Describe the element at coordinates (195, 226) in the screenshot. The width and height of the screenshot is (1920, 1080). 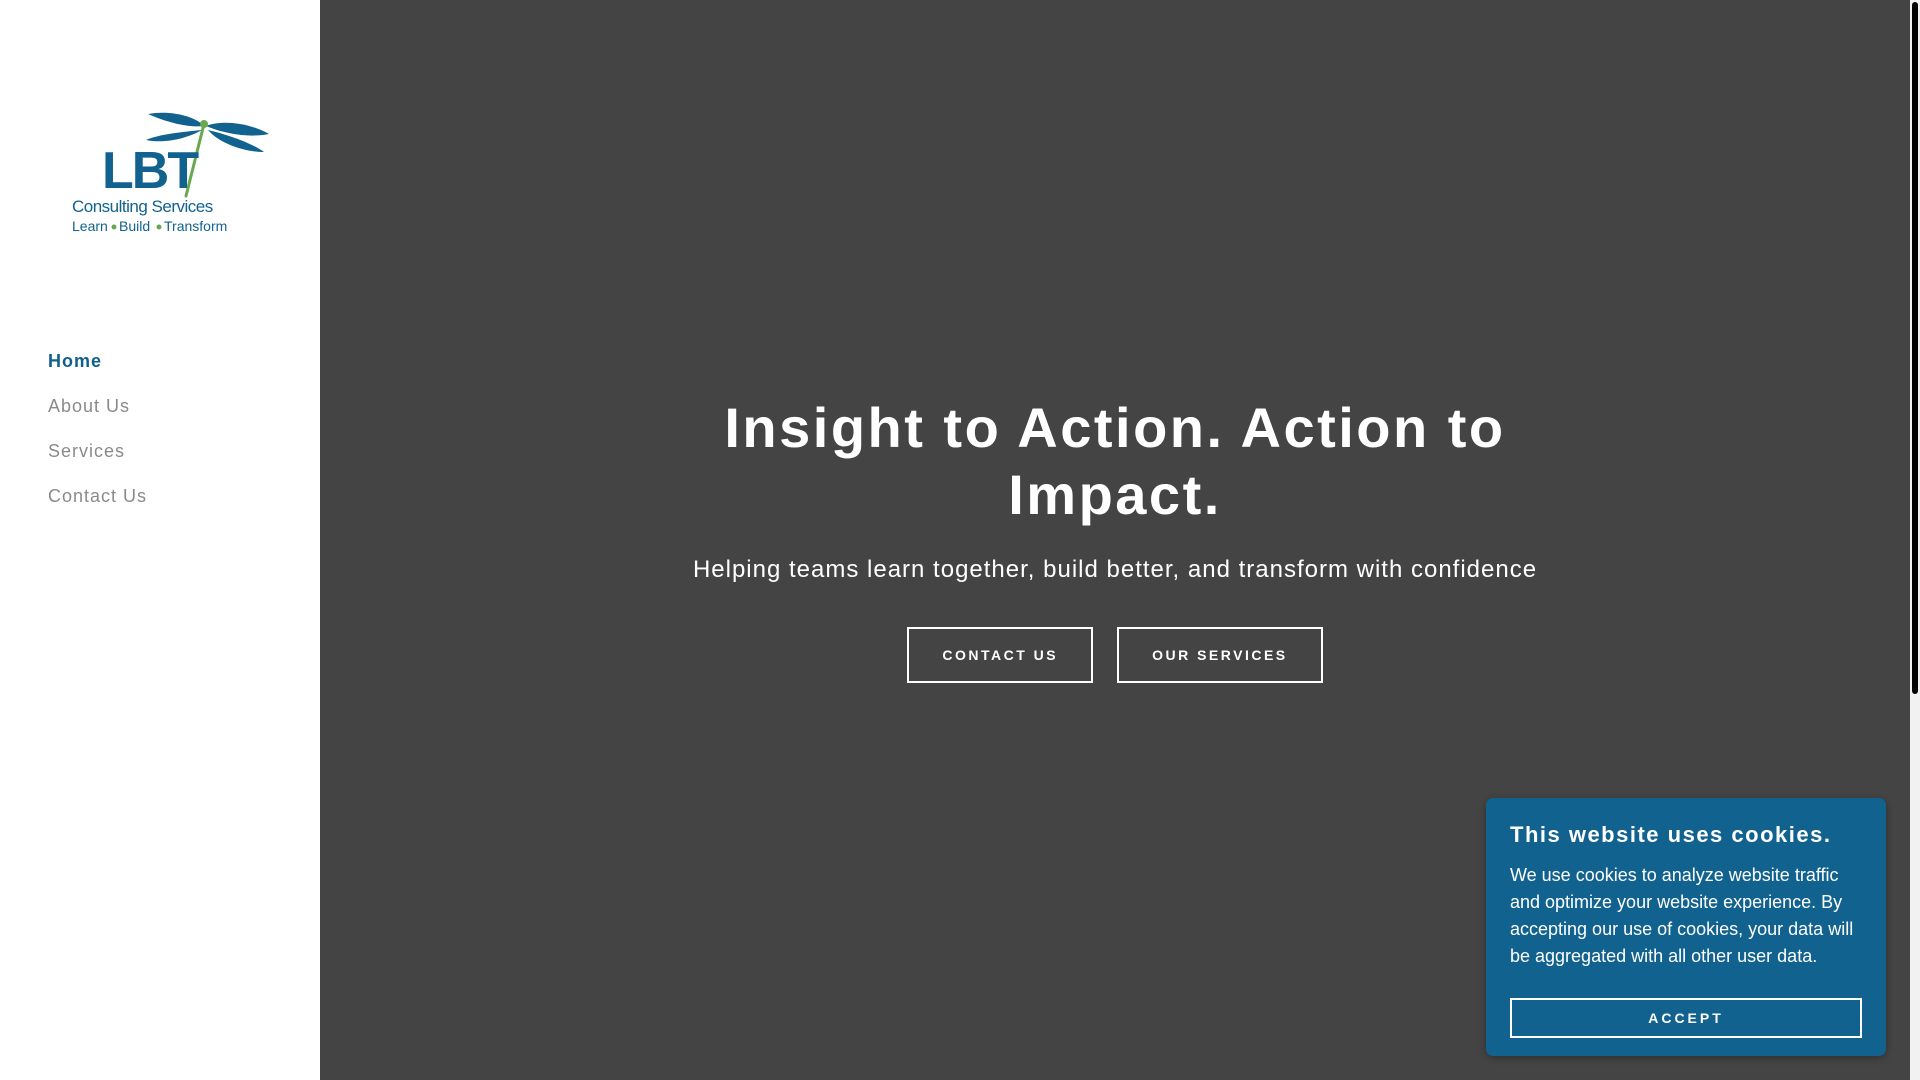
I see `logo-tagline-transform: Transform` at that location.